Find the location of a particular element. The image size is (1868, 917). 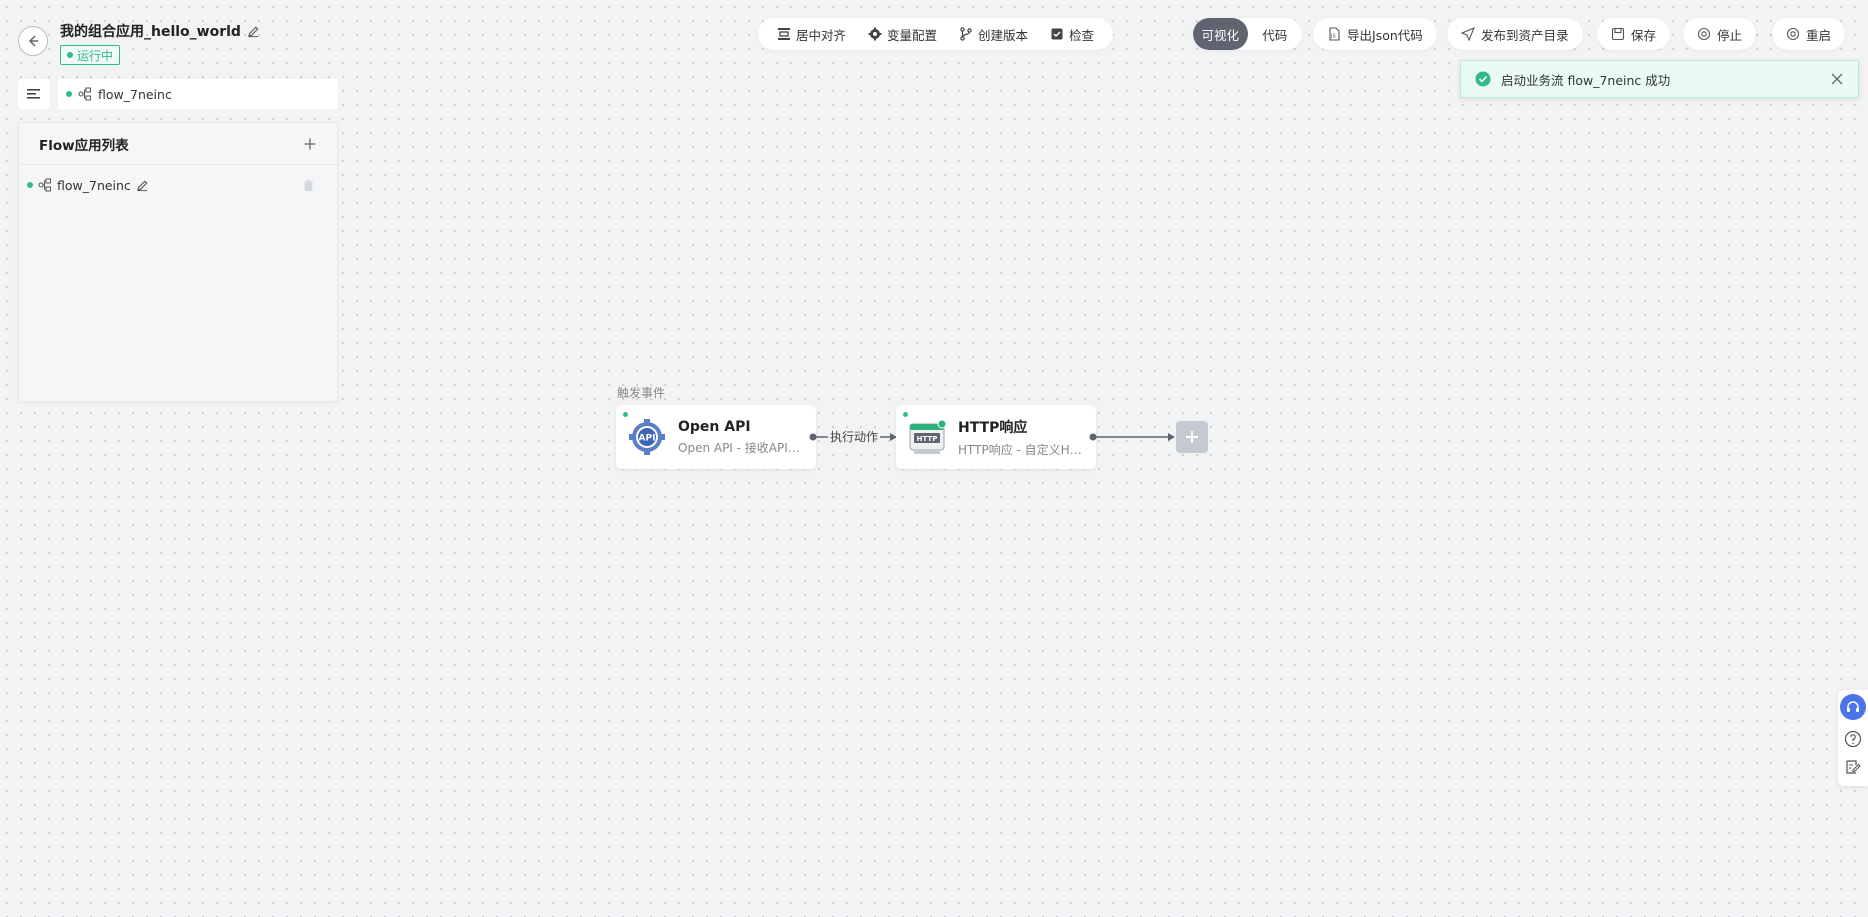

create-version-button: 创建版本 is located at coordinates (993, 34).